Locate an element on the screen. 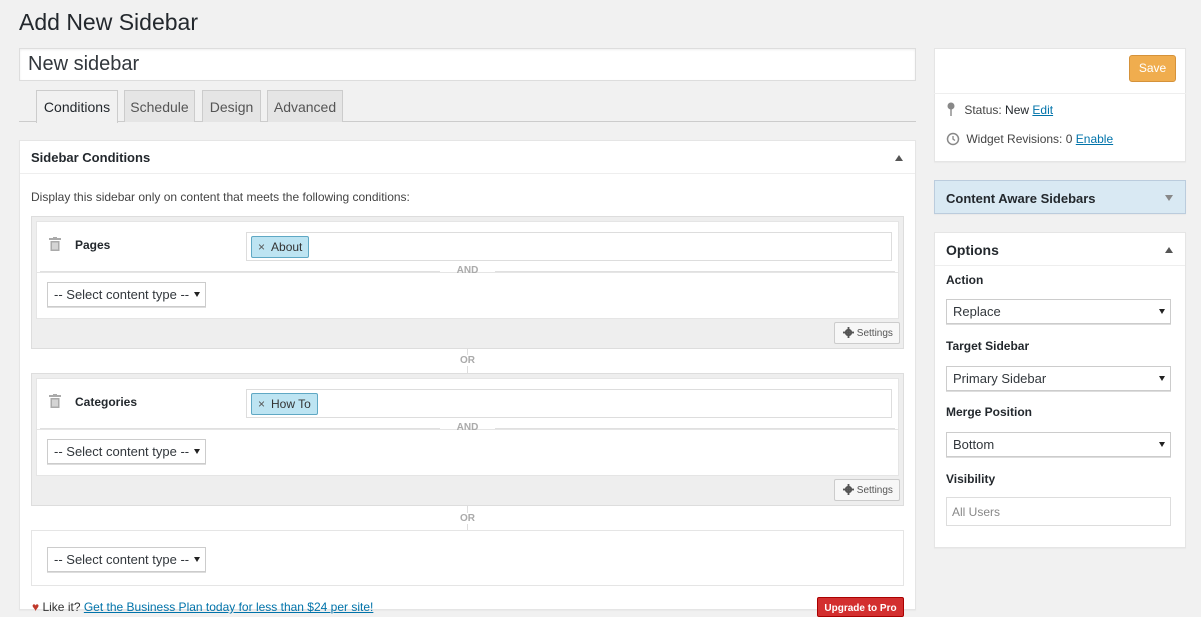 The height and width of the screenshot is (617, 1201). tag-label: How To is located at coordinates (291, 404).